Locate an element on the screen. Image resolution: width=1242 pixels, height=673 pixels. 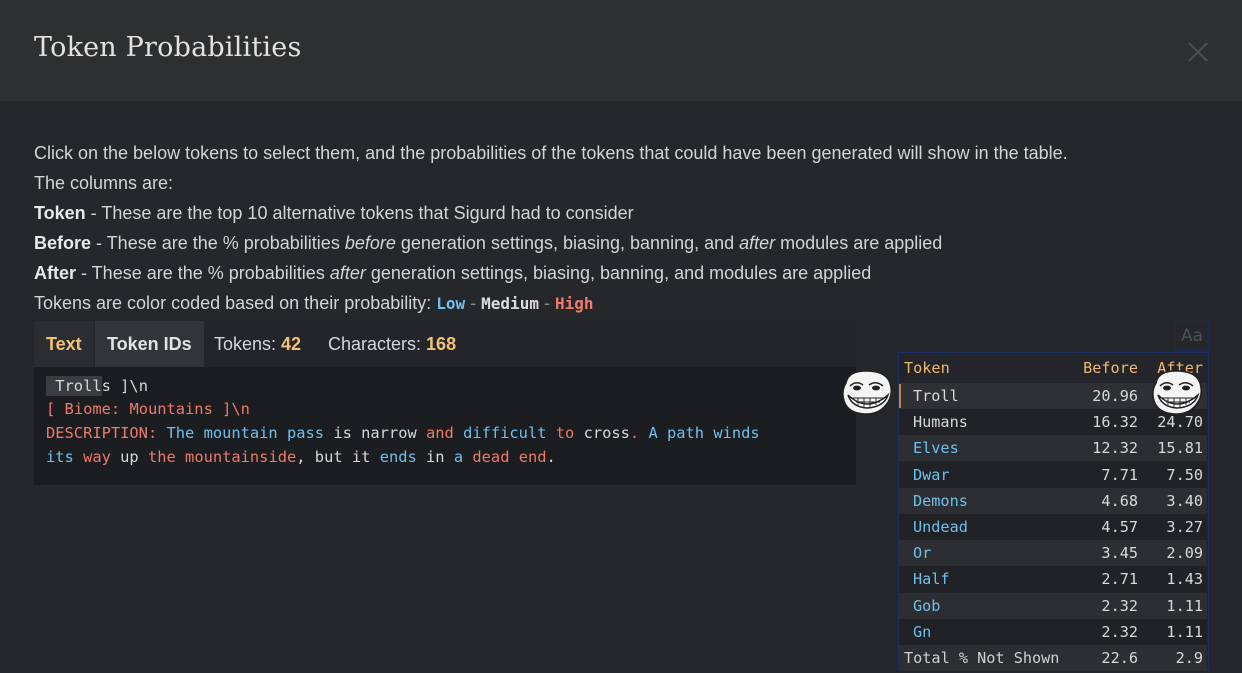
text-token: Biome is located at coordinates (83, 409).